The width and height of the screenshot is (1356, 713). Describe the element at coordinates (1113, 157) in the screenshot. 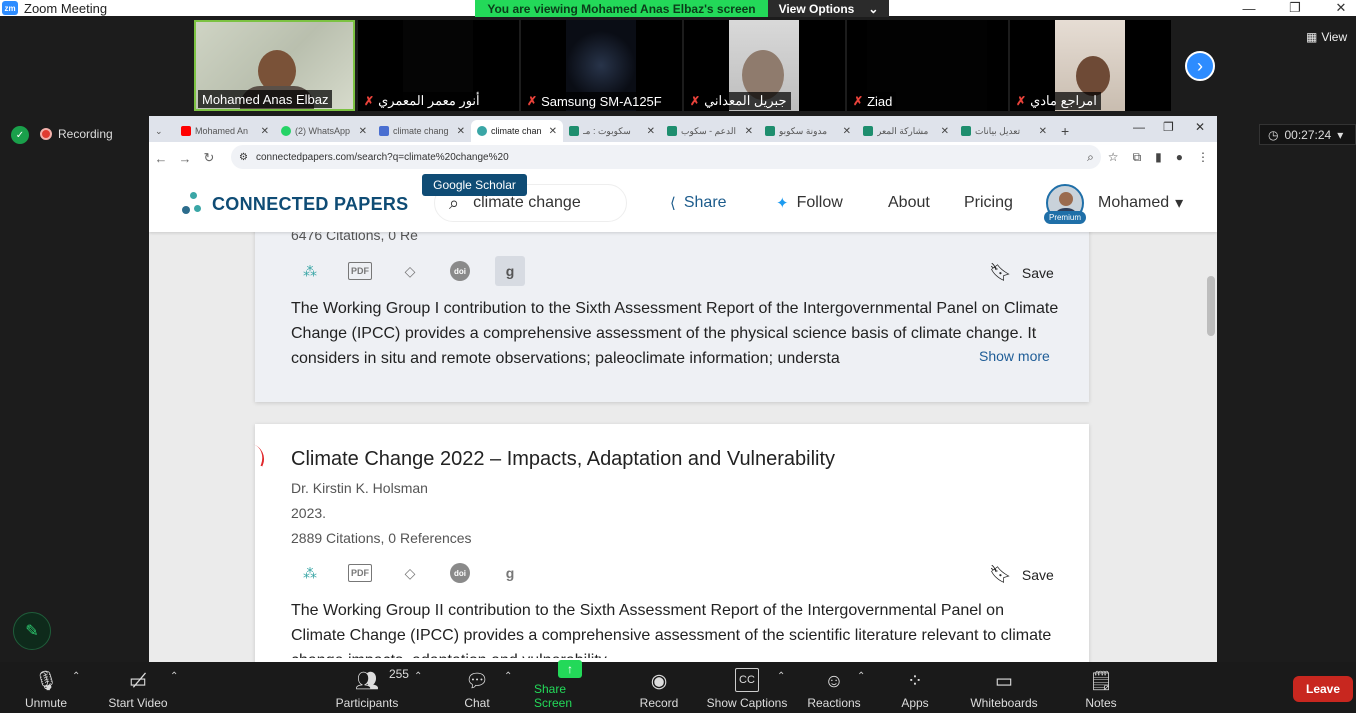

I see `bookmark-star-icon: ☆` at that location.